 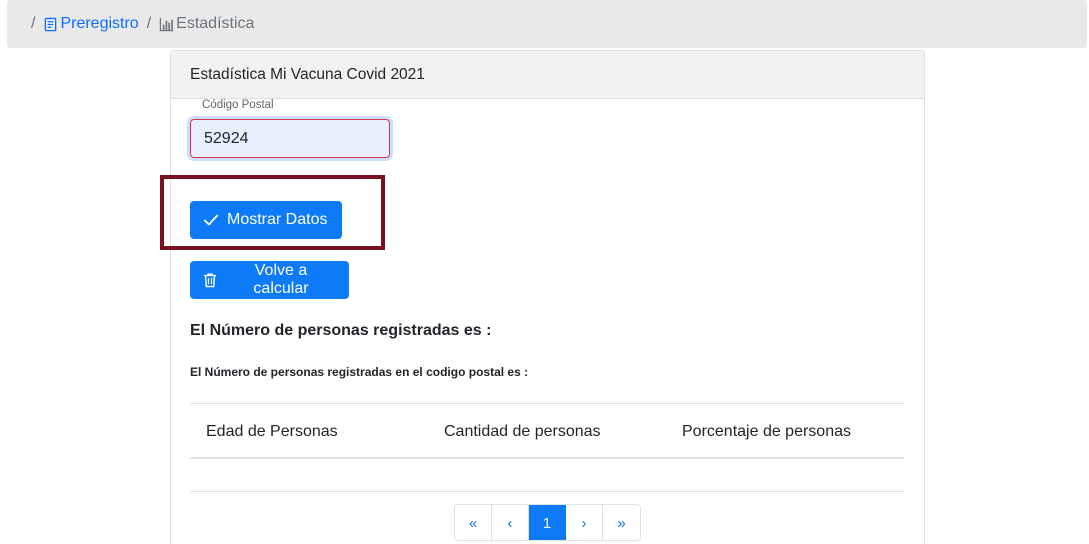 I want to click on first-page-button: «, so click(x=473, y=522).